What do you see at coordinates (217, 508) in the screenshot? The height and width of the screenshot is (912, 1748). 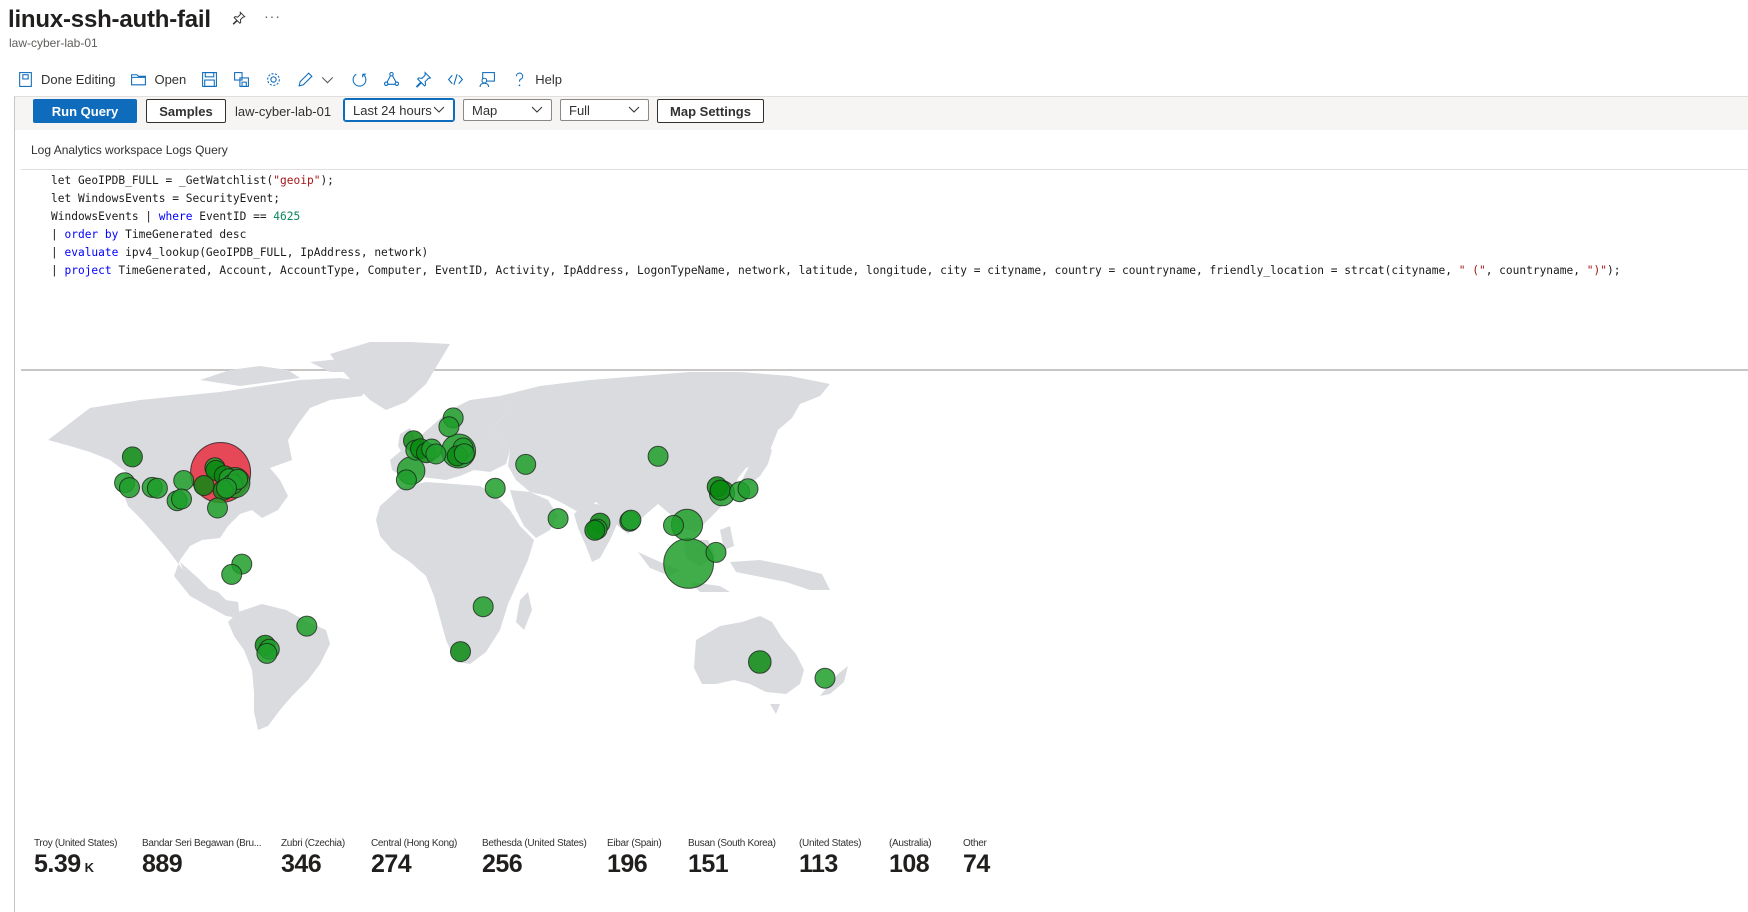 I see `map-marker: Florida: 60` at bounding box center [217, 508].